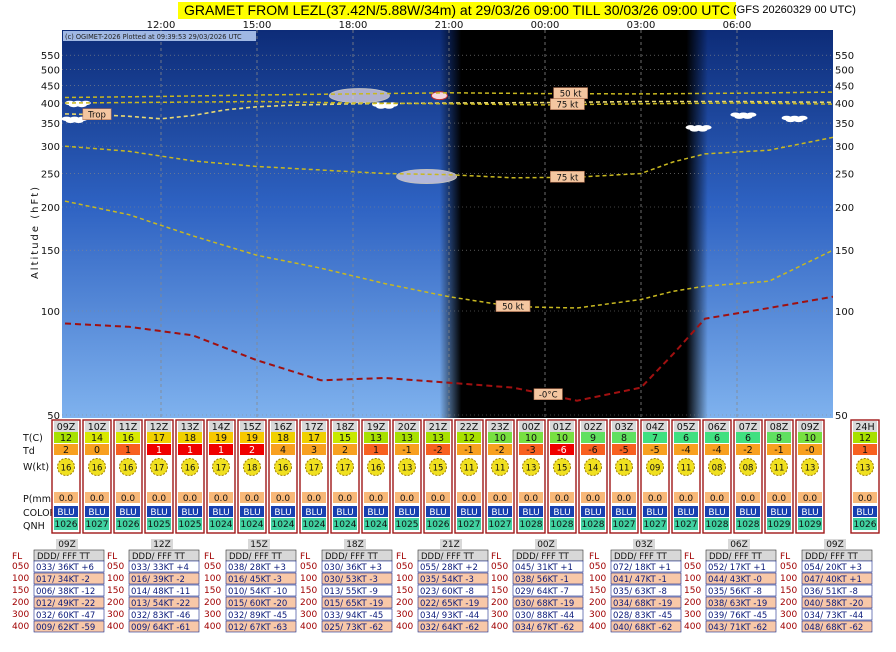 This screenshot has width=896, height=652. I want to click on winds-row: 035/ 63KT -8, so click(640, 592).